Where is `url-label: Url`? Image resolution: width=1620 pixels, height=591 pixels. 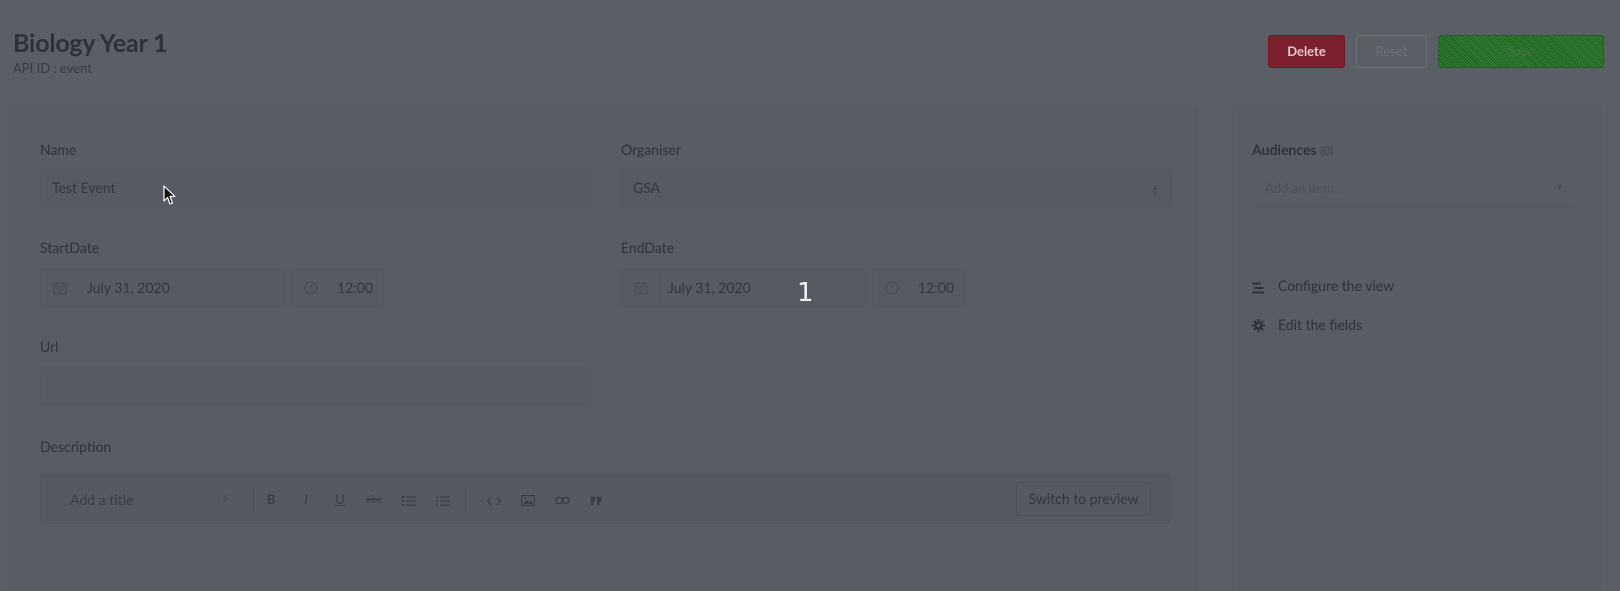
url-label: Url is located at coordinates (49, 346).